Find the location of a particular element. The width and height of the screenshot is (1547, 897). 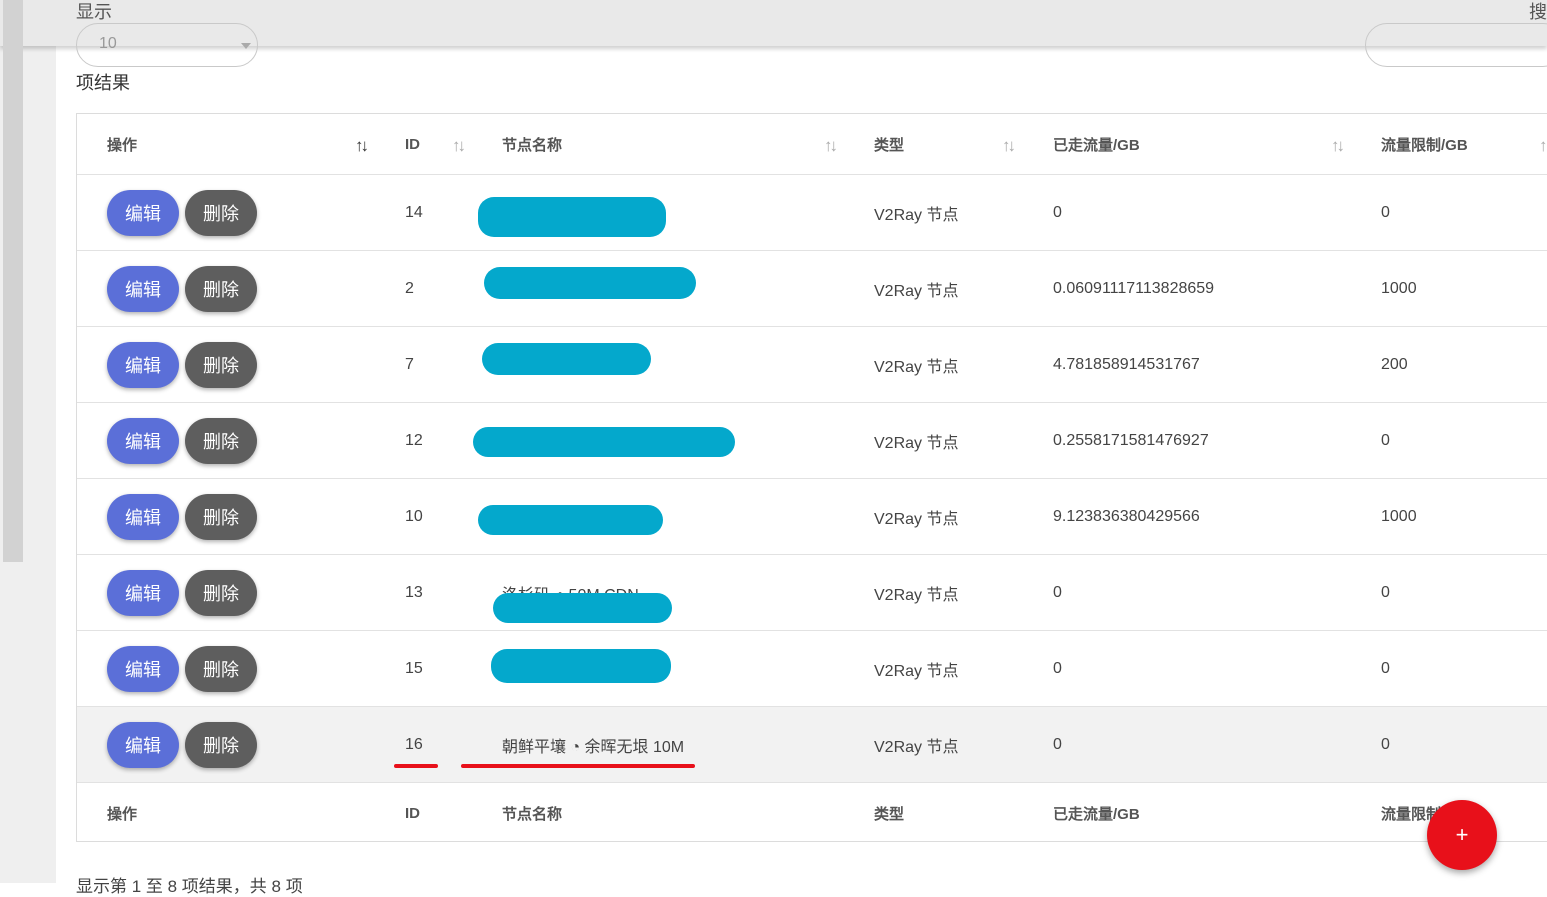

page-length-value: 10 is located at coordinates (108, 43).